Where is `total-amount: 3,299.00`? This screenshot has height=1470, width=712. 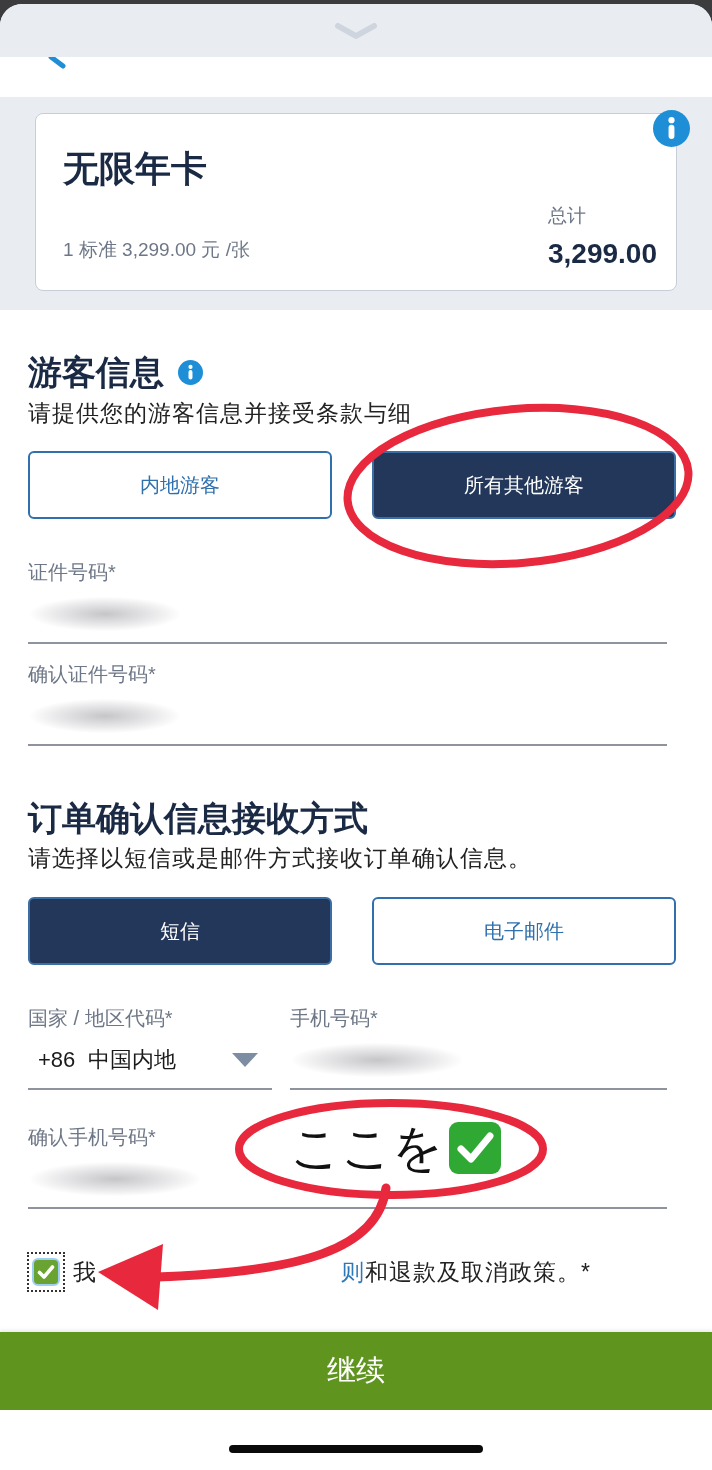
total-amount: 3,299.00 is located at coordinates (602, 254).